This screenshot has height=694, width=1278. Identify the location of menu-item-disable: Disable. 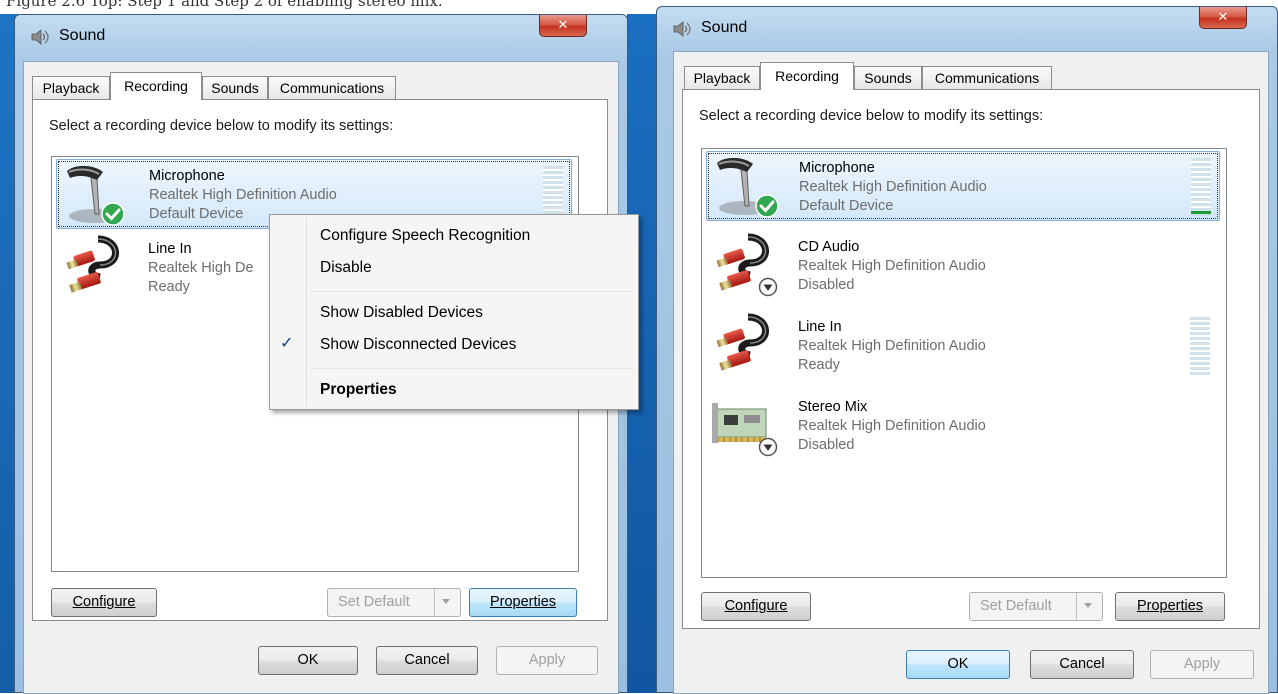
(346, 268).